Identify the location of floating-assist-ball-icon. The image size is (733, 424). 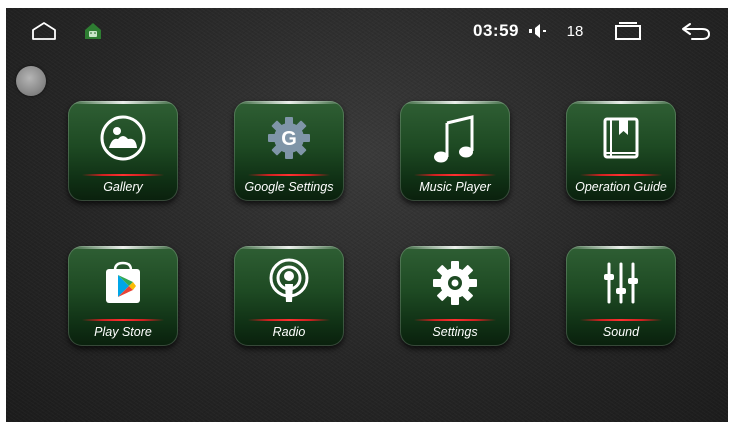
(31, 81).